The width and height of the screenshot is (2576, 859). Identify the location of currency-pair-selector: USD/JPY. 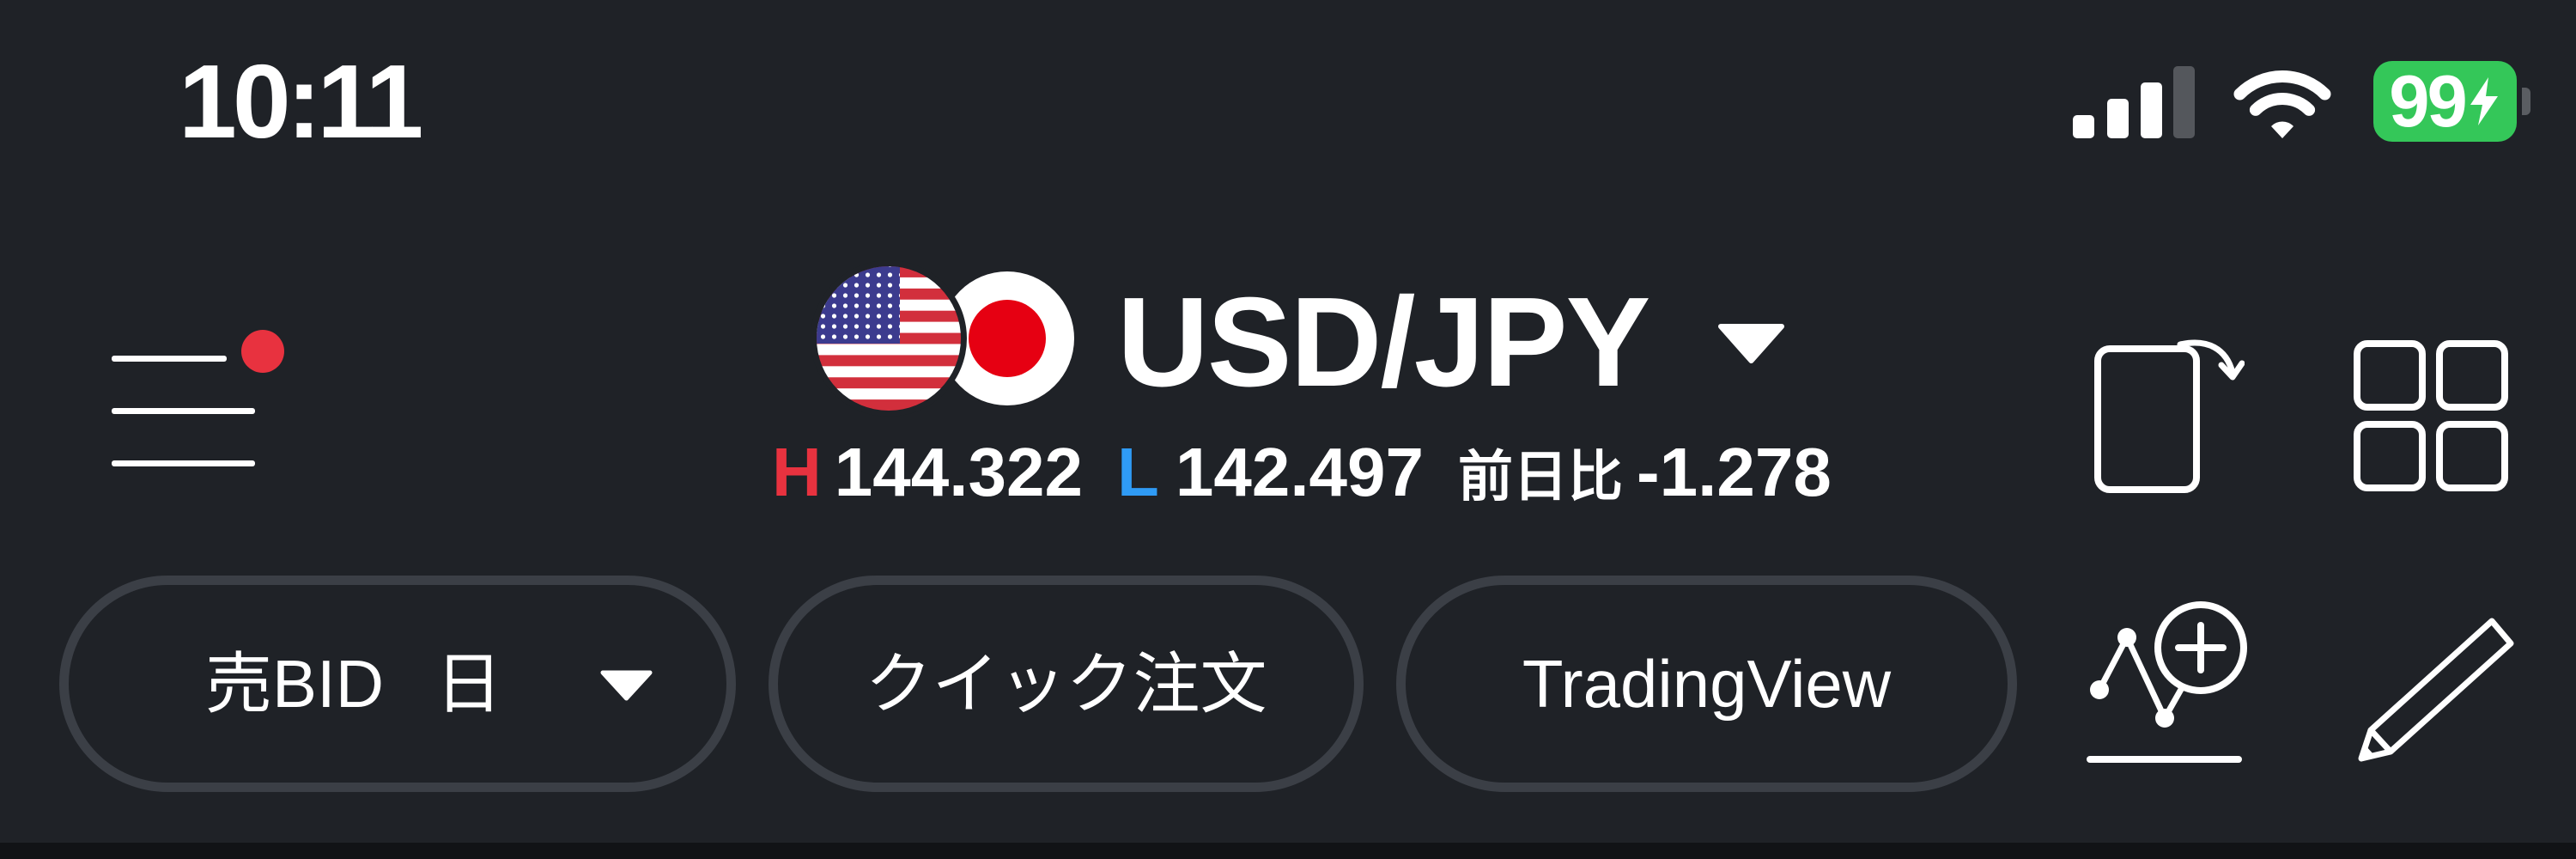
(1301, 339).